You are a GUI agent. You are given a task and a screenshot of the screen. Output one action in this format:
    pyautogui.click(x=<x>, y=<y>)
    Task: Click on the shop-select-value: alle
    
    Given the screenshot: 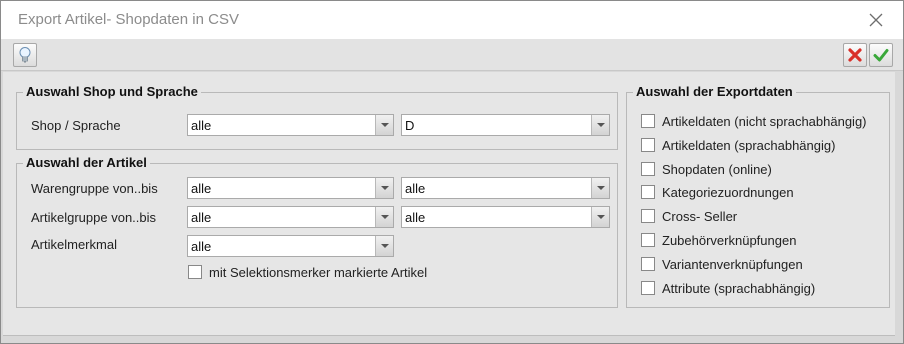 What is the action you would take?
    pyautogui.click(x=201, y=125)
    